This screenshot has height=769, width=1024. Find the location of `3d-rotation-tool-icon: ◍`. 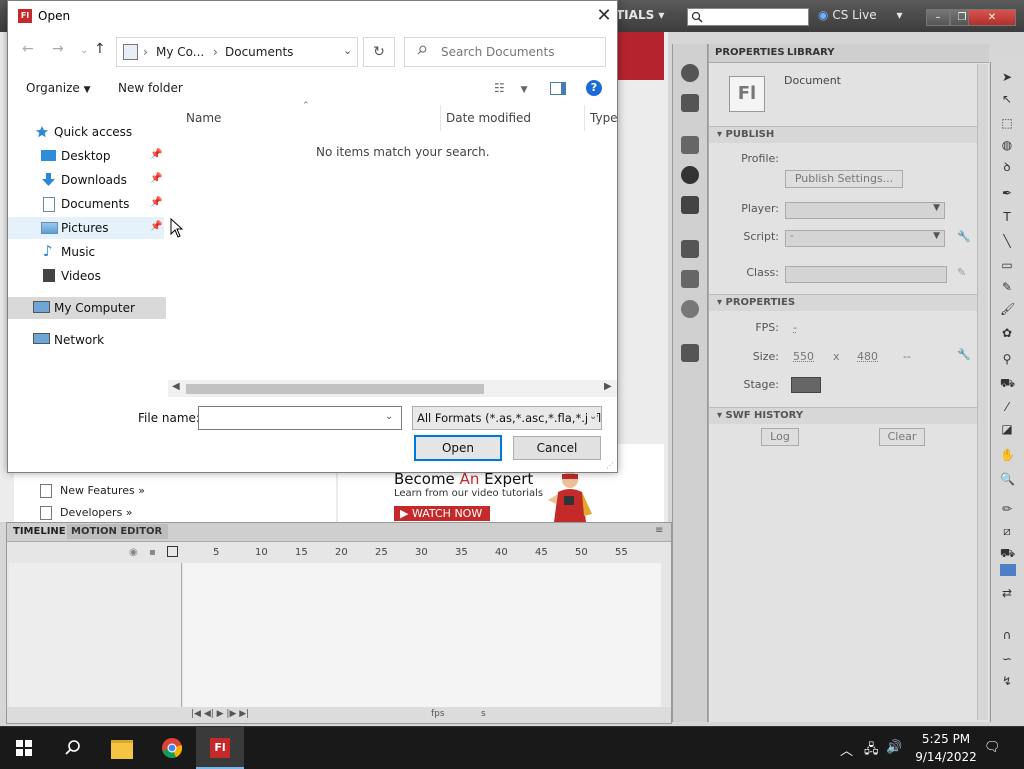

3d-rotation-tool-icon: ◍ is located at coordinates (1007, 145).